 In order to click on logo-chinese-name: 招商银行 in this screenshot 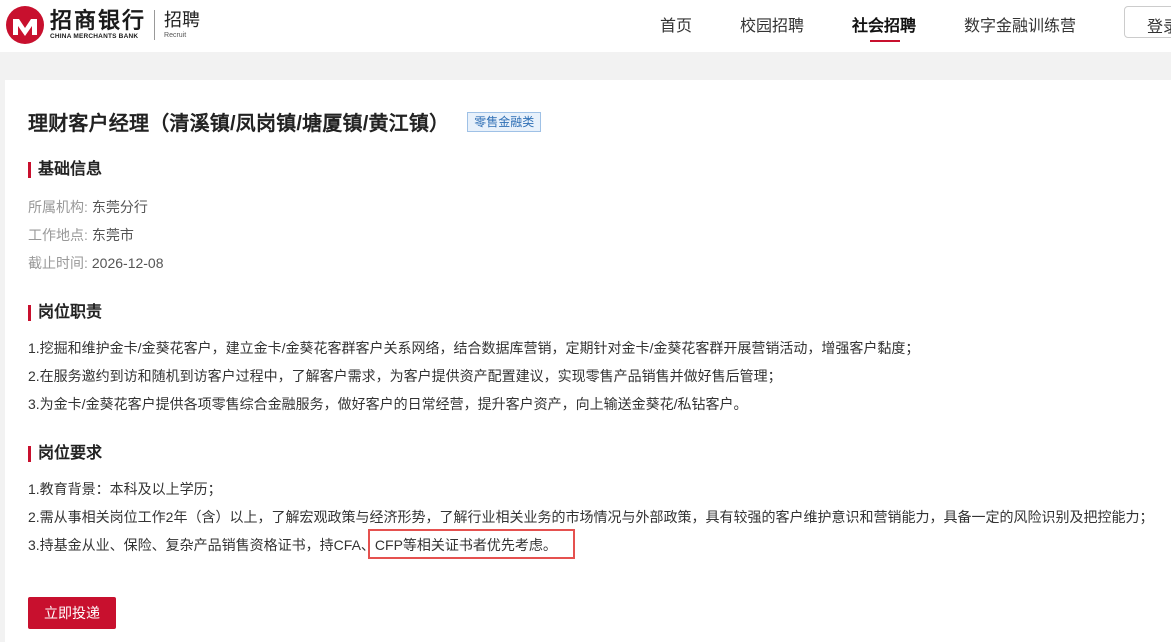, I will do `click(98, 20)`.